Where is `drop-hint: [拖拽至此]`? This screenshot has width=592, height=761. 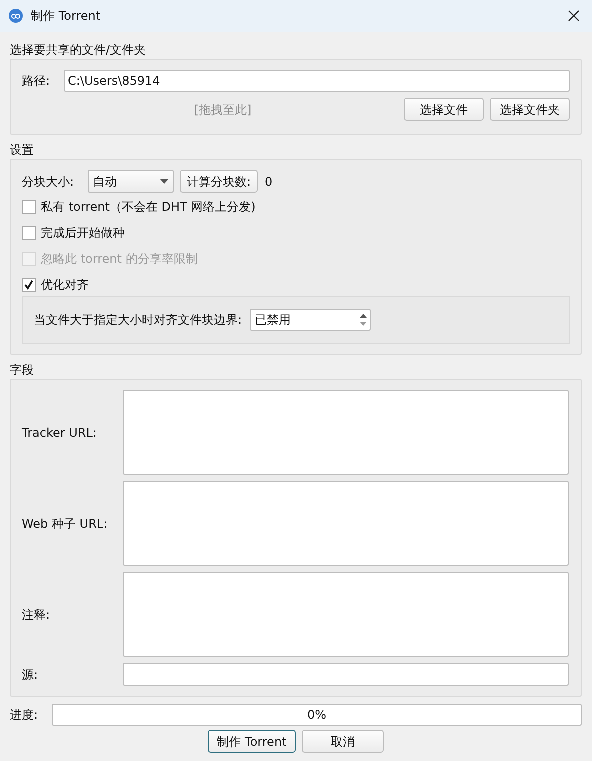
drop-hint: [拖拽至此] is located at coordinates (223, 110).